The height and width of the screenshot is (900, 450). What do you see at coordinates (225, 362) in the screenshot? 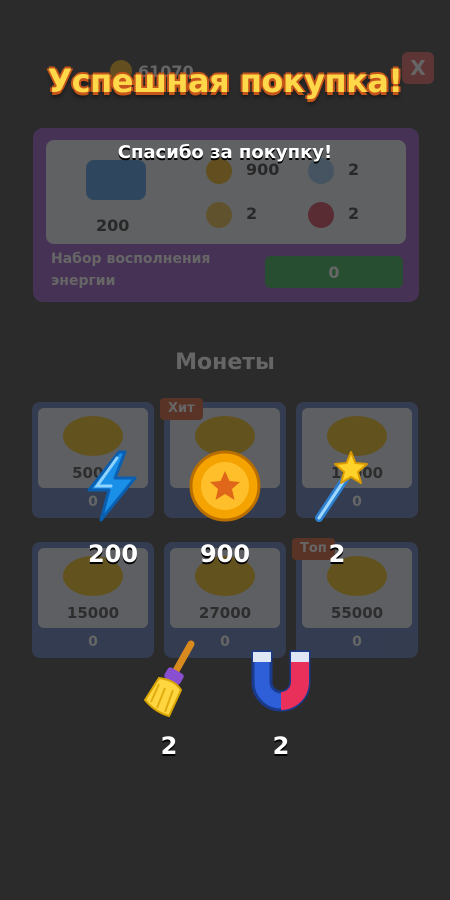
I see `coins-section-title: Монеты` at bounding box center [225, 362].